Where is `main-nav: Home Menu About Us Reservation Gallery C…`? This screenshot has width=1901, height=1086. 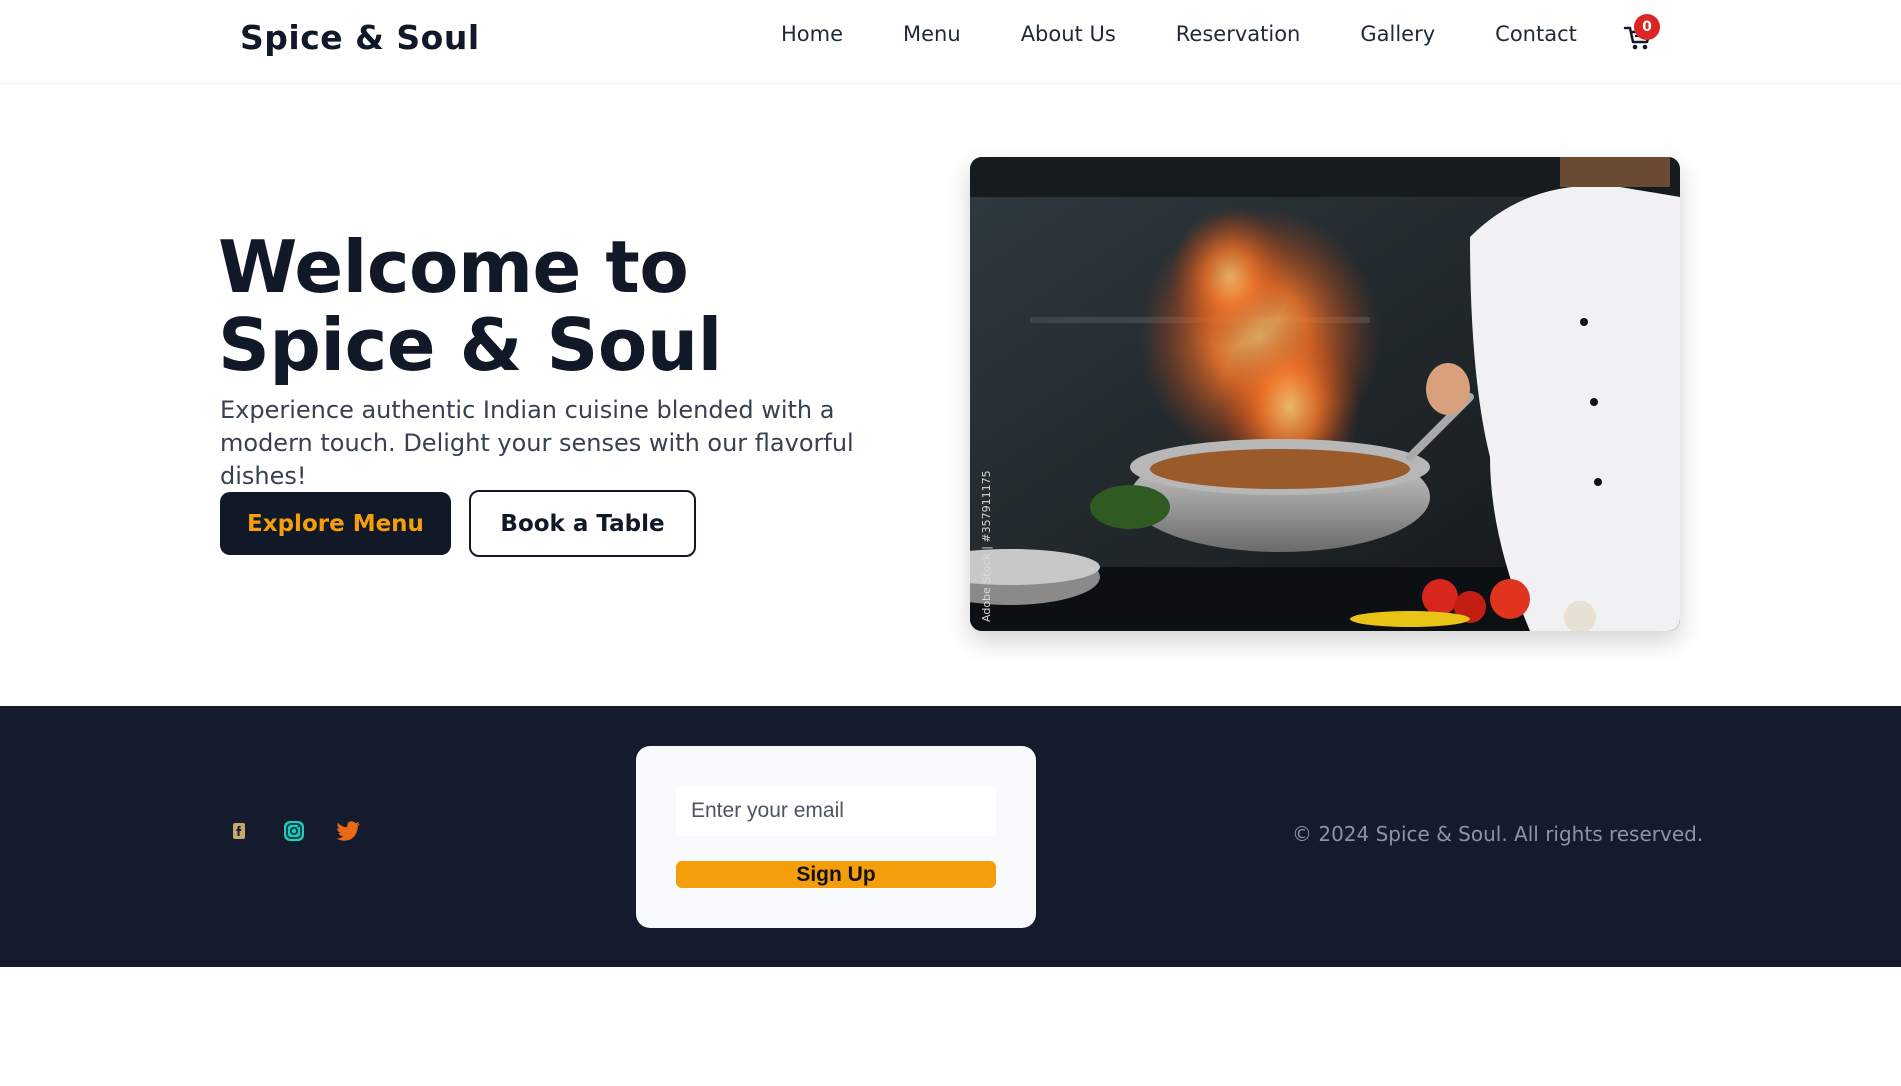 main-nav: Home Menu About Us Reservation Gallery C… is located at coordinates (1179, 34).